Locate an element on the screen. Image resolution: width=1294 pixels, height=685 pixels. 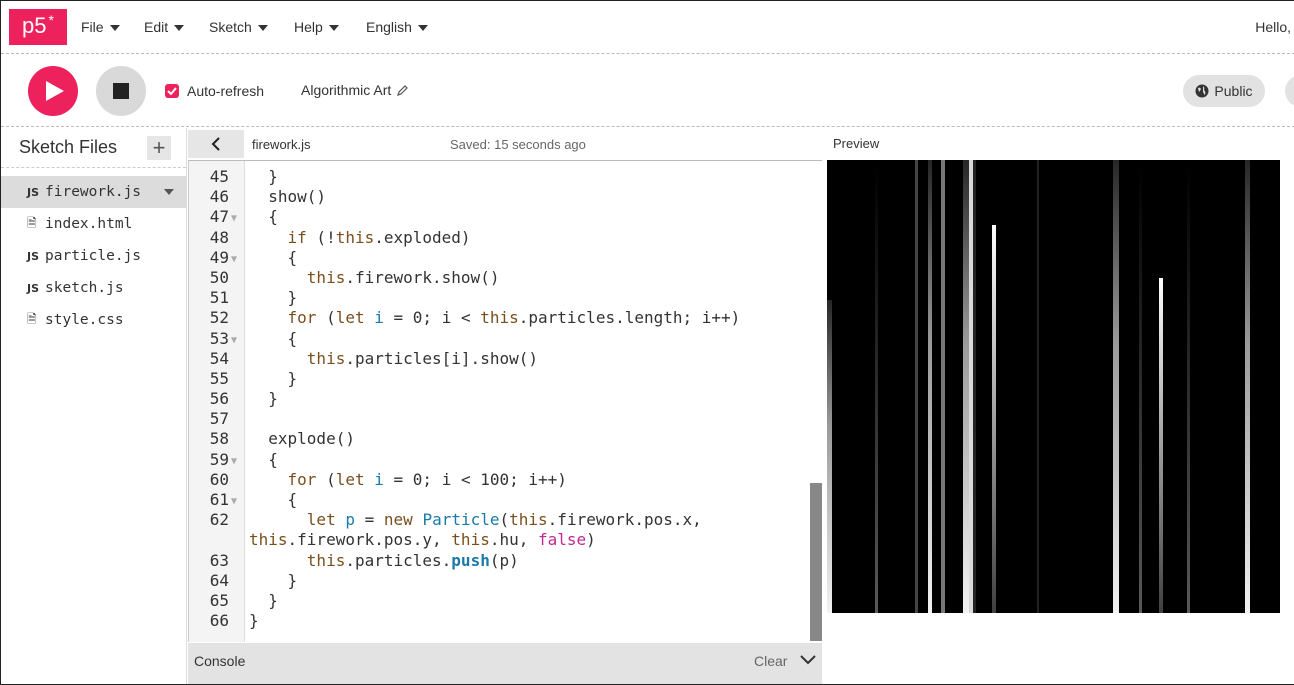
code-line: 63 this.particles.push(p) is located at coordinates (499, 561).